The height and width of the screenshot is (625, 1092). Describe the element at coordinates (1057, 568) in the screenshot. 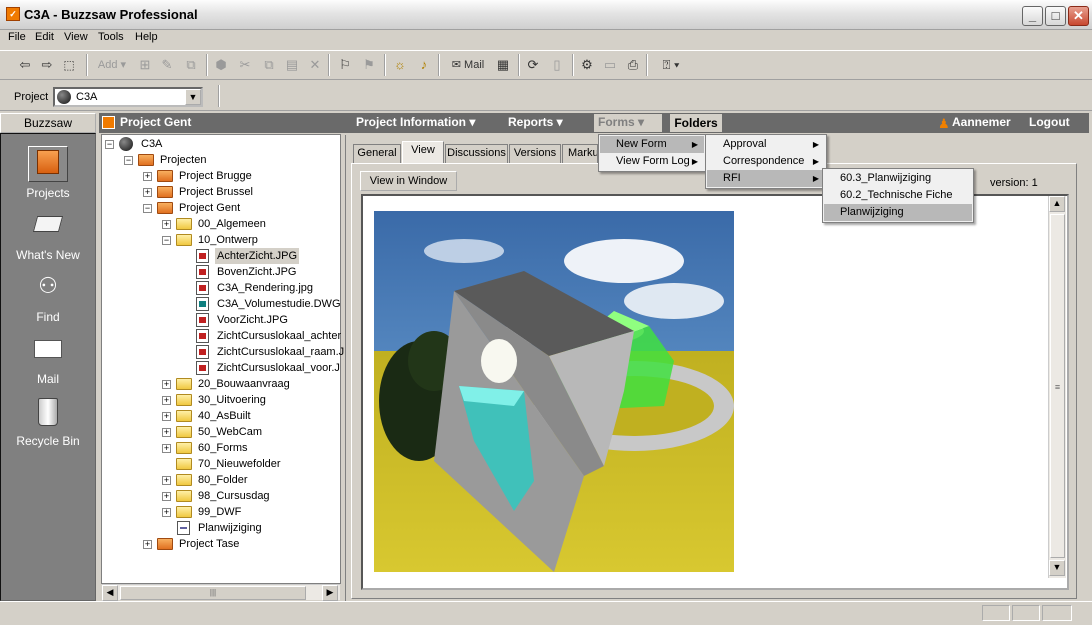

I see `scroll-down-icon: ▼` at that location.